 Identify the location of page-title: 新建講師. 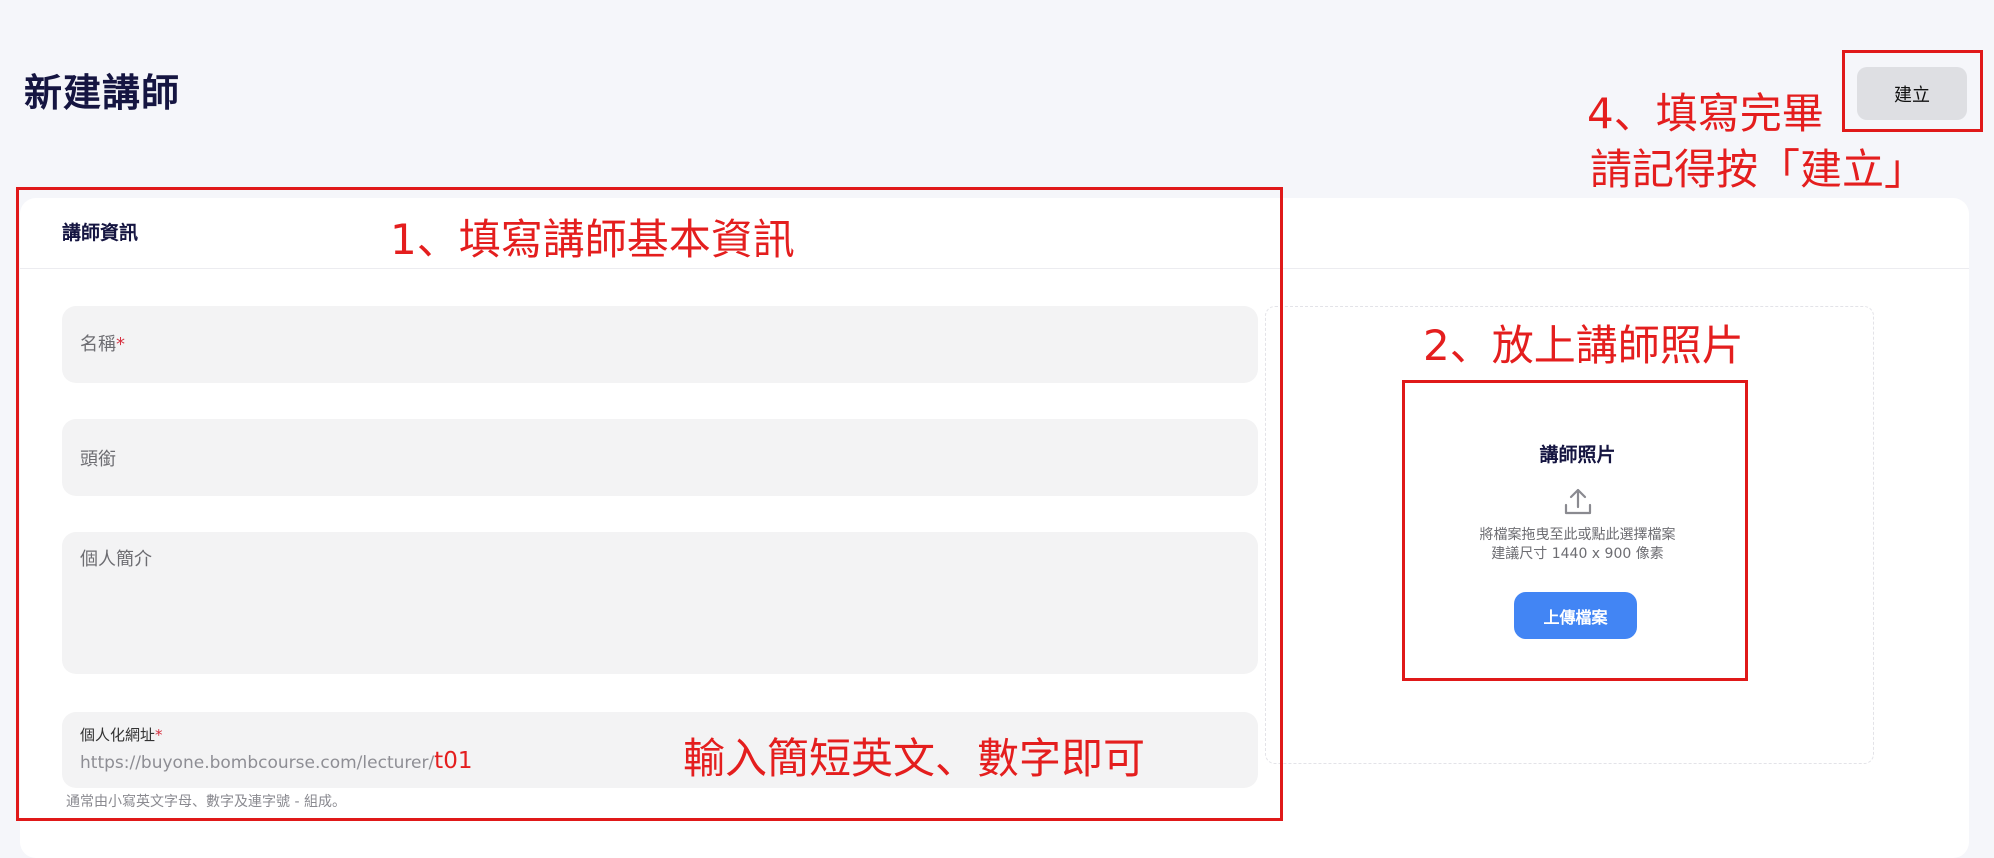
(102, 93).